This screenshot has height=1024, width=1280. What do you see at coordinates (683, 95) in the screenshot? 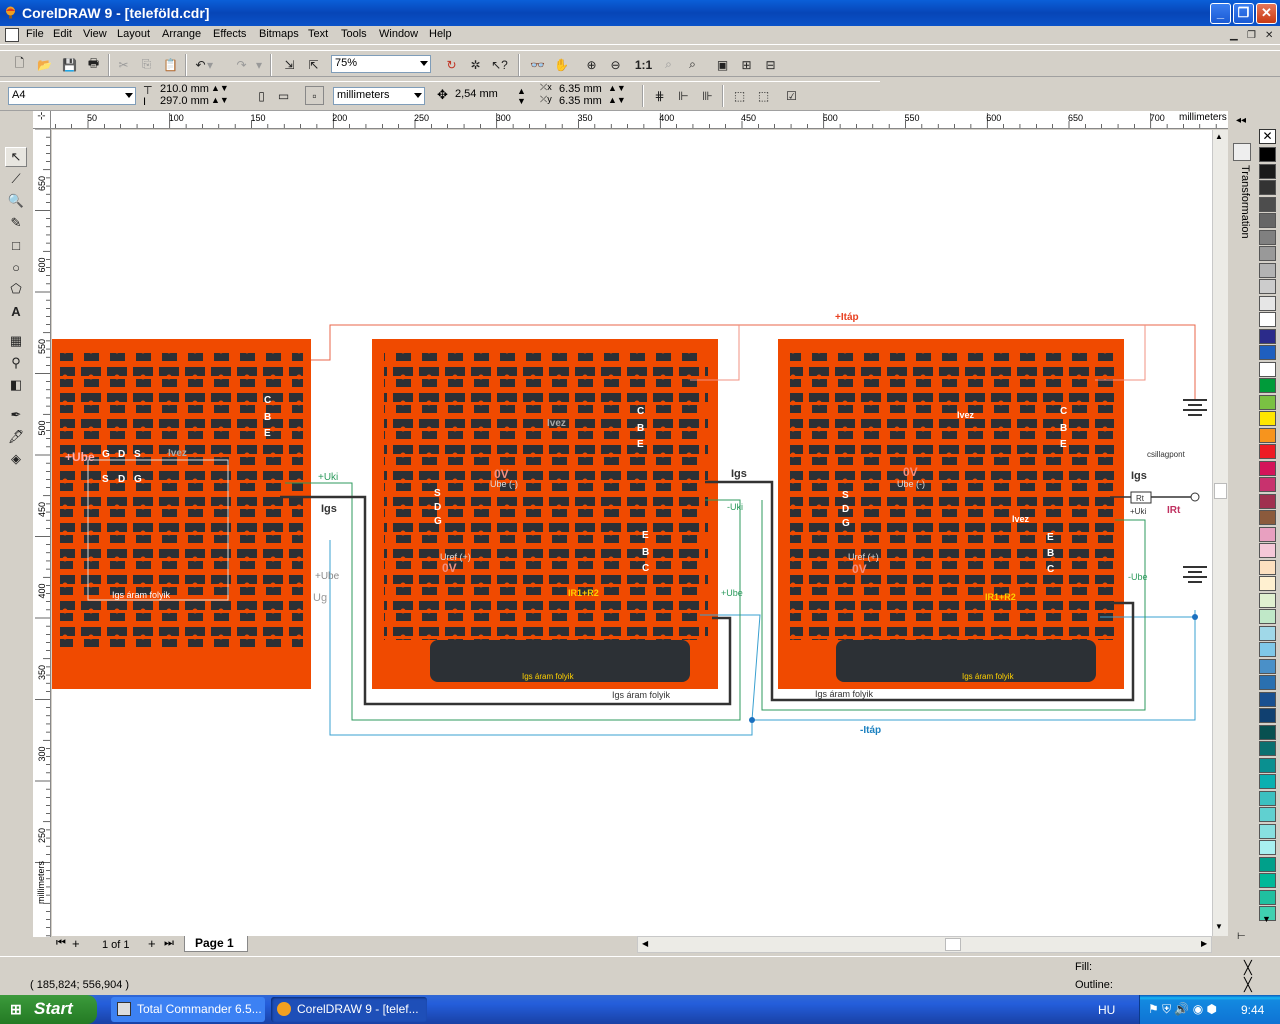
I see `snap-guidelines-icon: ⊩` at bounding box center [683, 95].